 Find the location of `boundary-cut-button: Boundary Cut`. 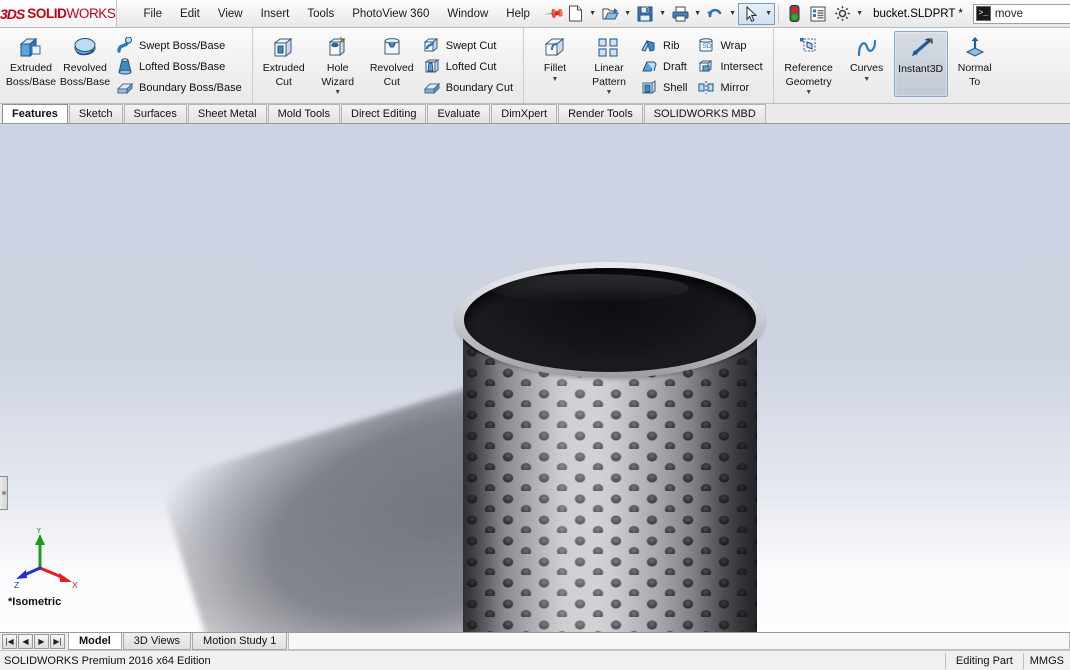

boundary-cut-button: Boundary Cut is located at coordinates (469, 87).